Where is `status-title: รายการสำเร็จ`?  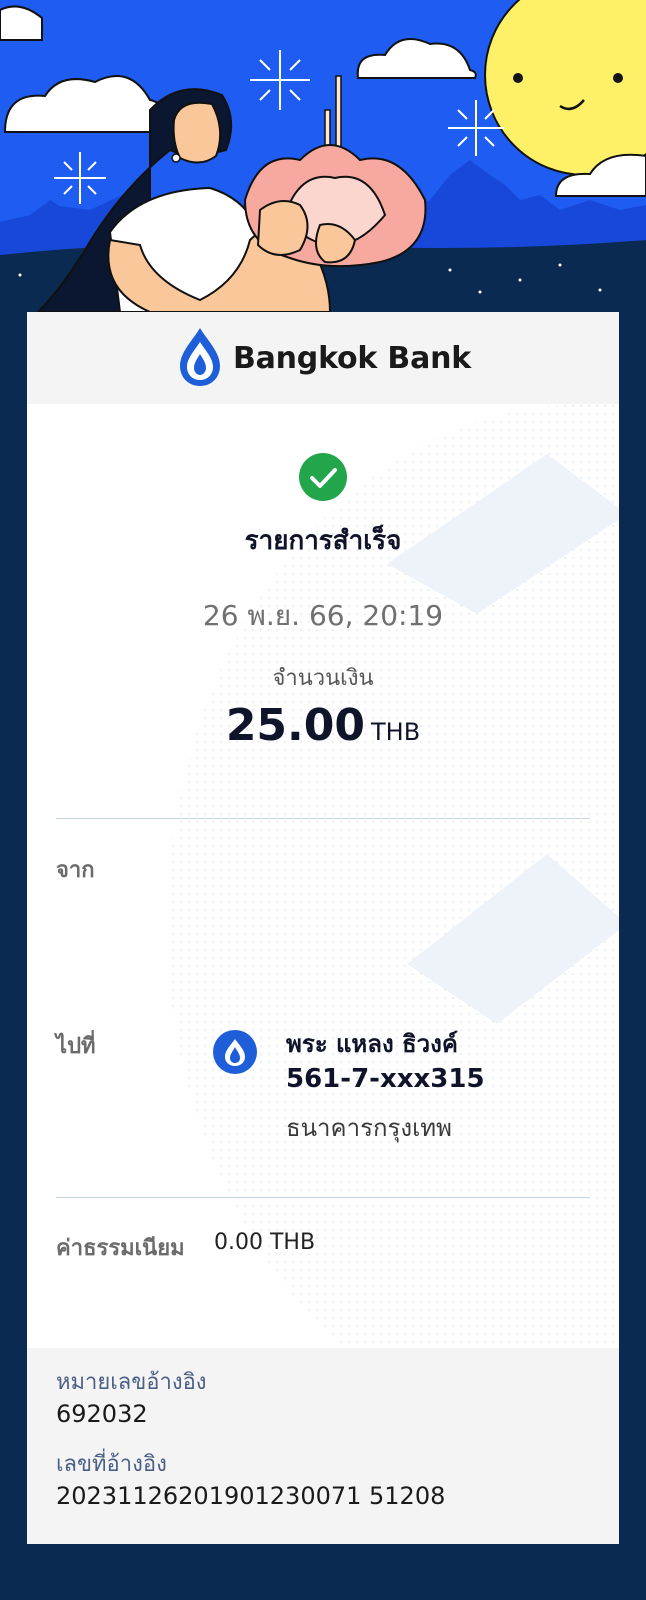
status-title: รายการสำเร็จ is located at coordinates (323, 541).